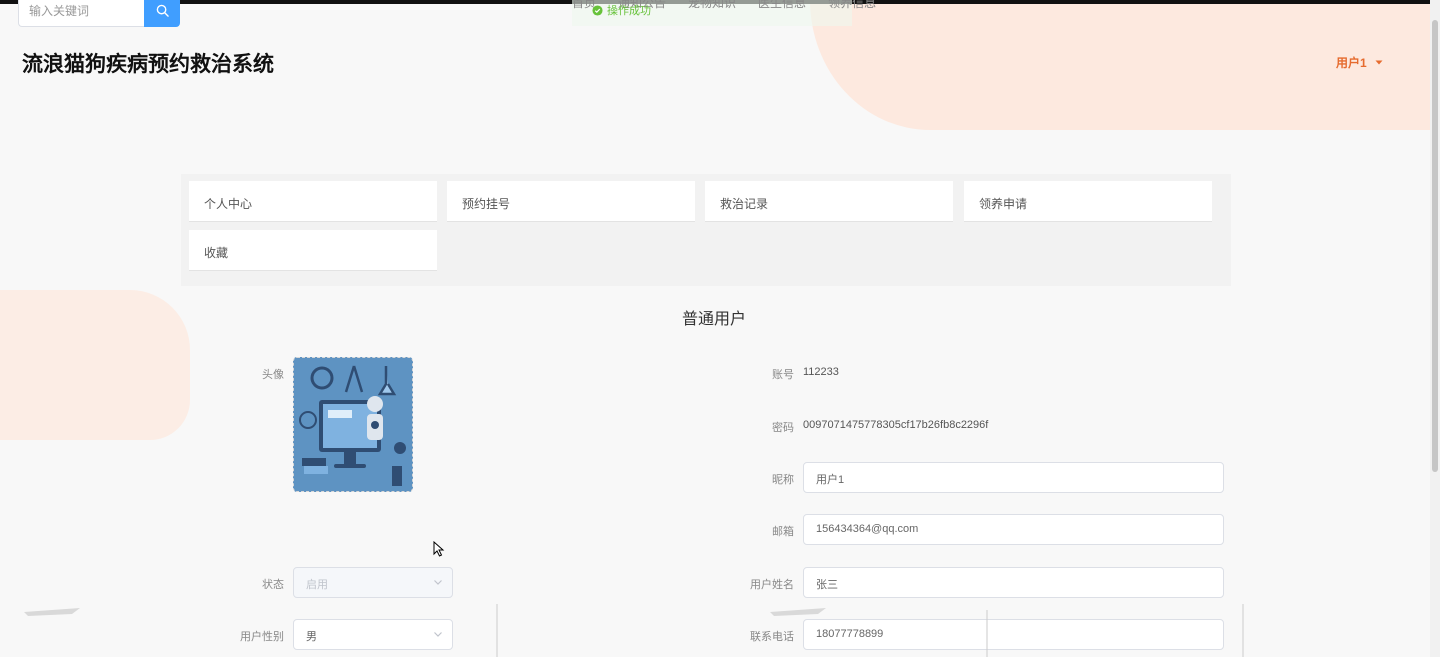  What do you see at coordinates (629, 11) in the screenshot?
I see `toast-text: 操作成功` at bounding box center [629, 11].